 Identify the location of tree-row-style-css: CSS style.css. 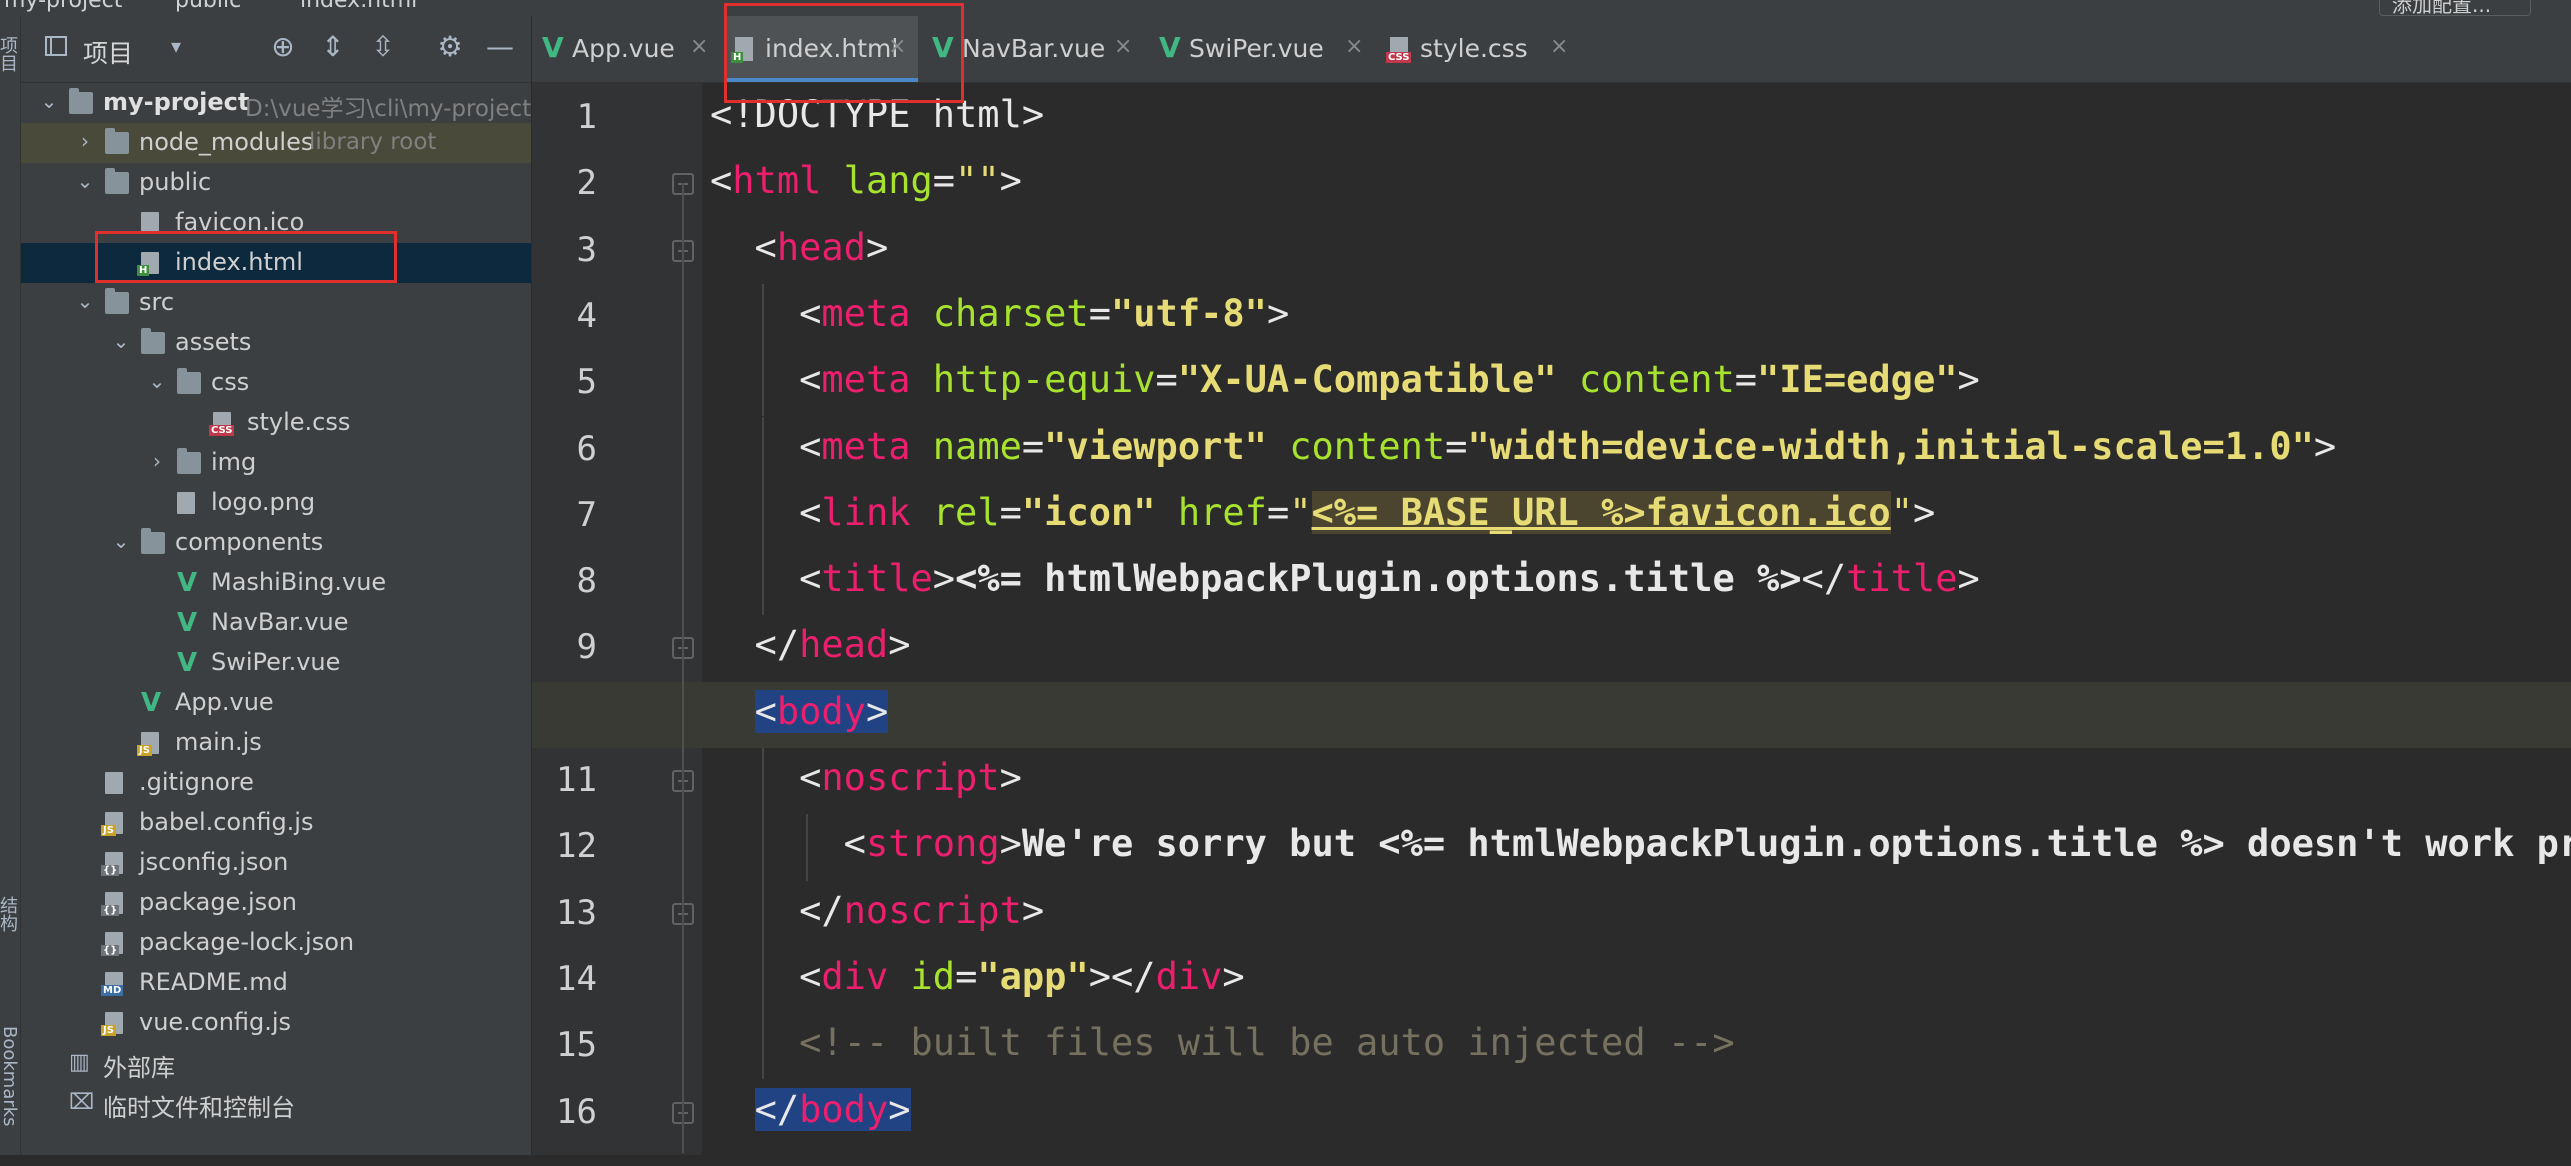
(276, 423).